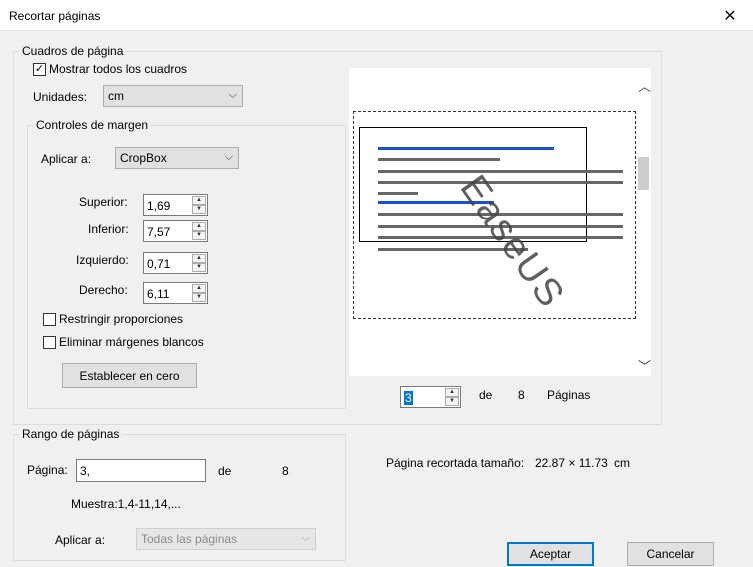  What do you see at coordinates (175, 263) in the screenshot?
I see `left-margin-spinner: 0,71 ▲ ▼` at bounding box center [175, 263].